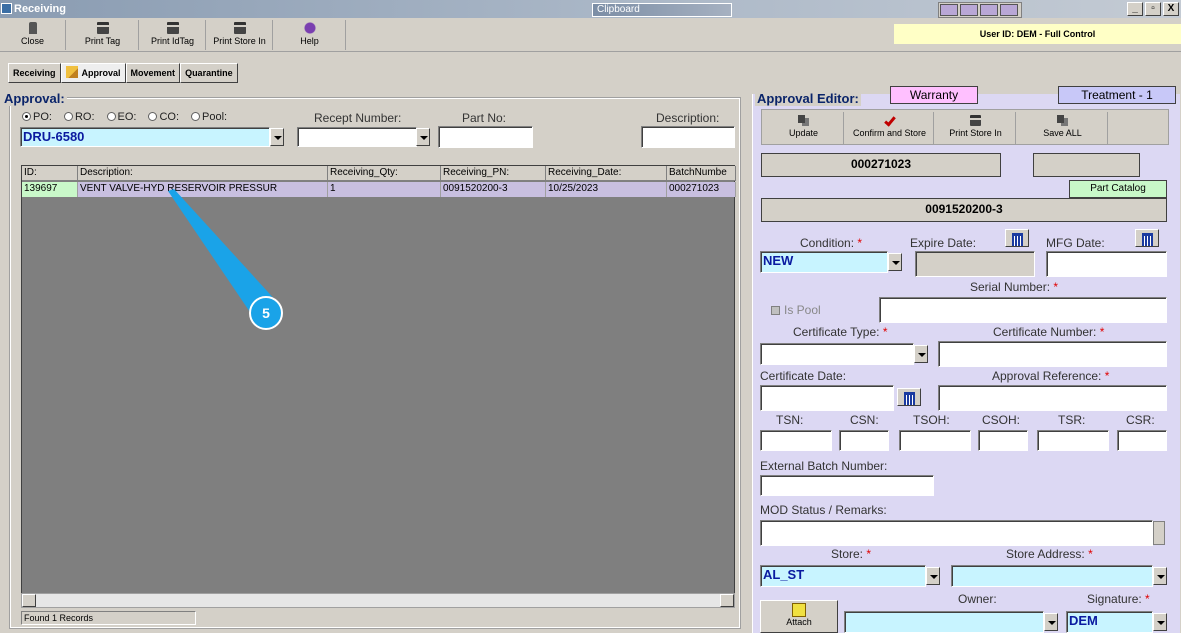 The width and height of the screenshot is (1181, 633). Describe the element at coordinates (1051, 376) in the screenshot. I see `approval-reference-label: Approval Reference: *` at that location.